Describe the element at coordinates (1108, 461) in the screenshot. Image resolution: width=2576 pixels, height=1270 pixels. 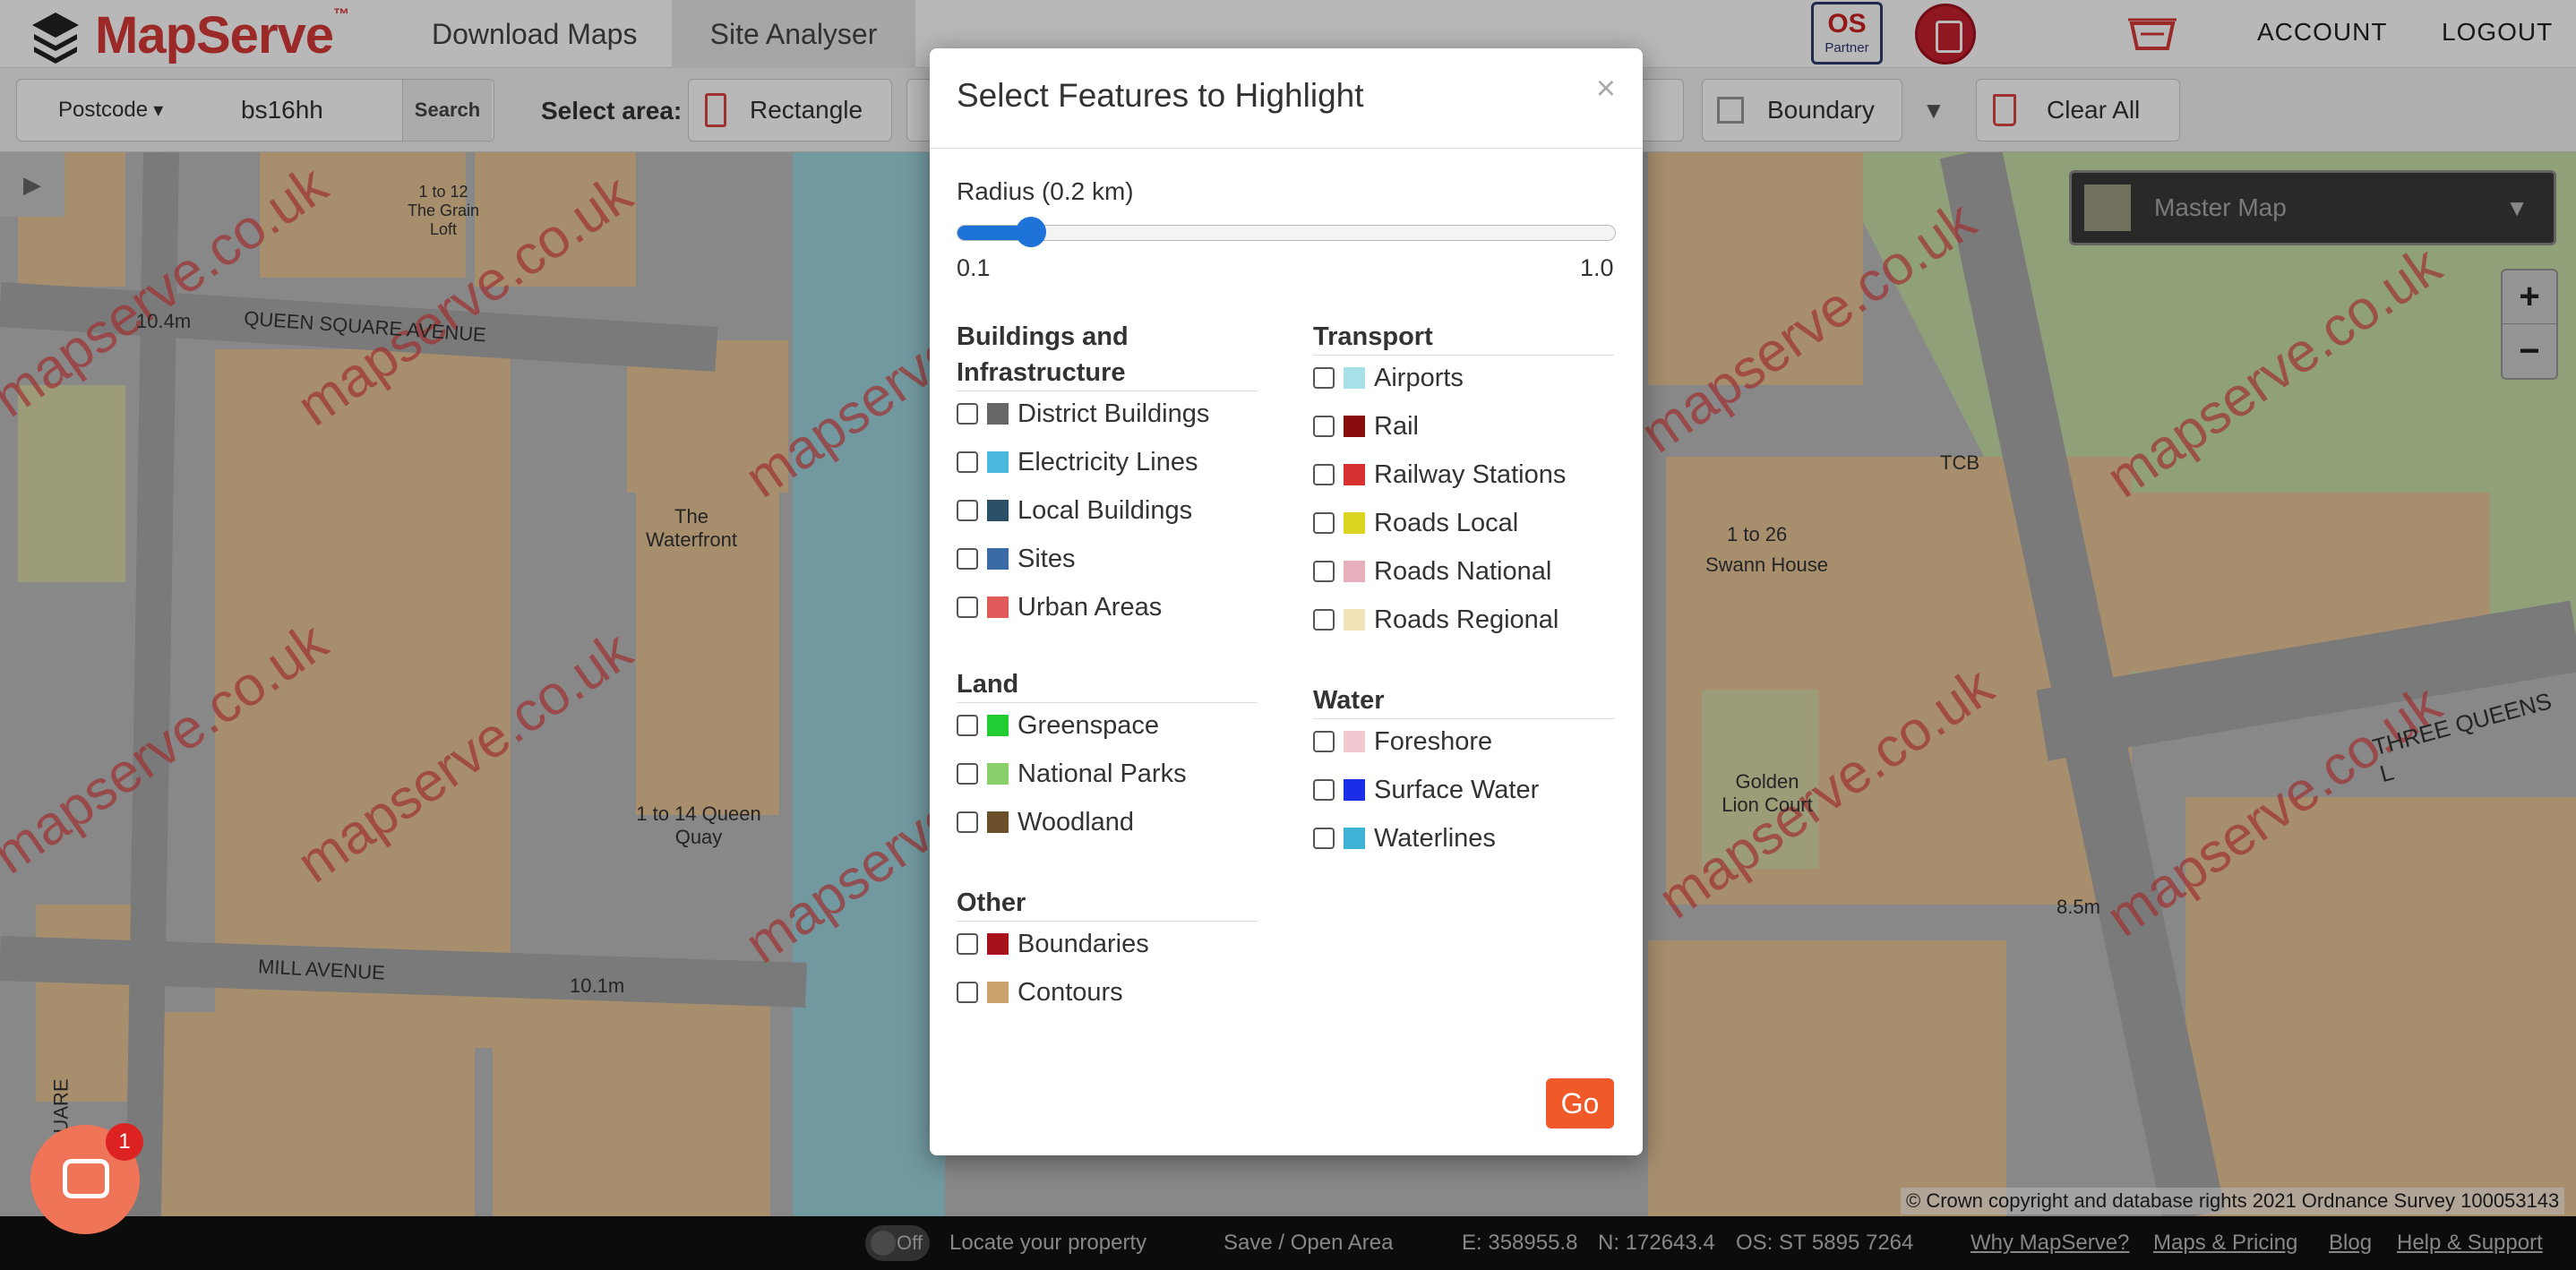
I see `feature-label: Electricity Lines` at that location.